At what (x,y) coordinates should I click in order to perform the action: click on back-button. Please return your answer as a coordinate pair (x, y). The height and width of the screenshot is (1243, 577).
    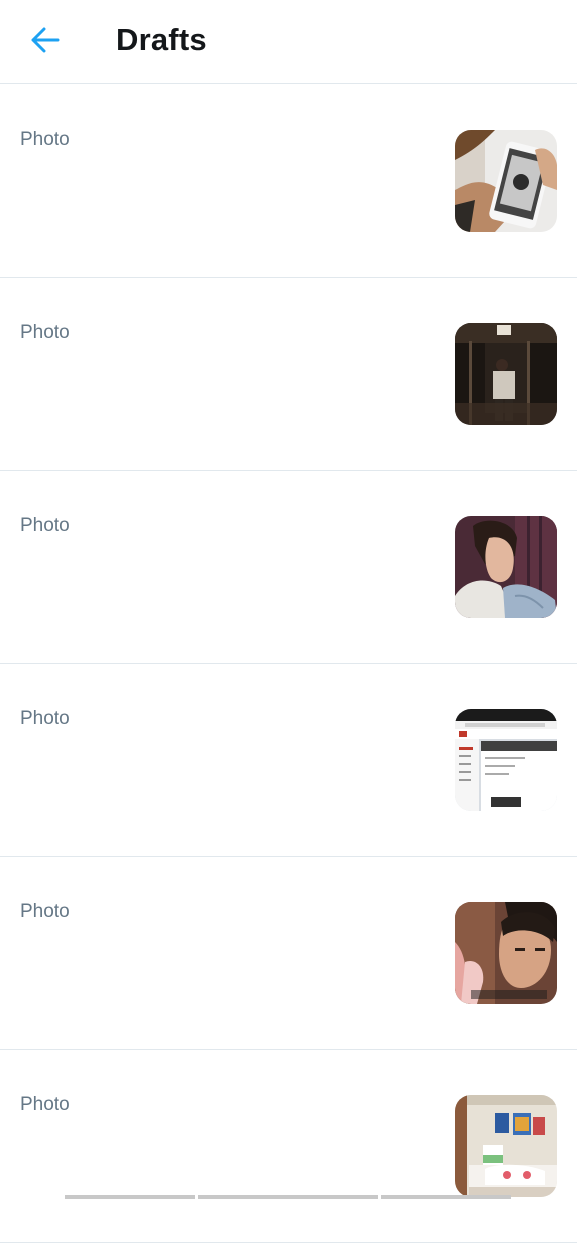
    Looking at the image, I should click on (45, 40).